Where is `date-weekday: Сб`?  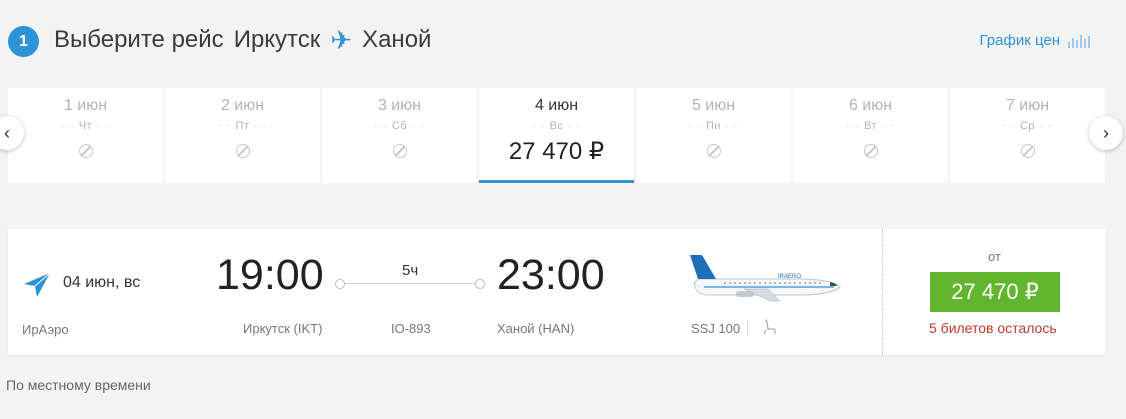
date-weekday: Сб is located at coordinates (399, 126).